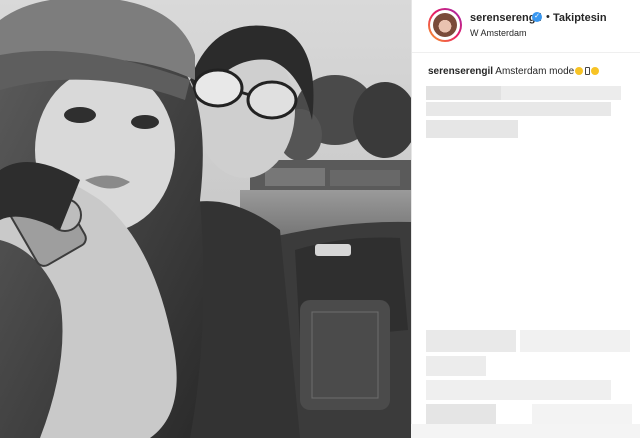  I want to click on avatar, so click(445, 25).